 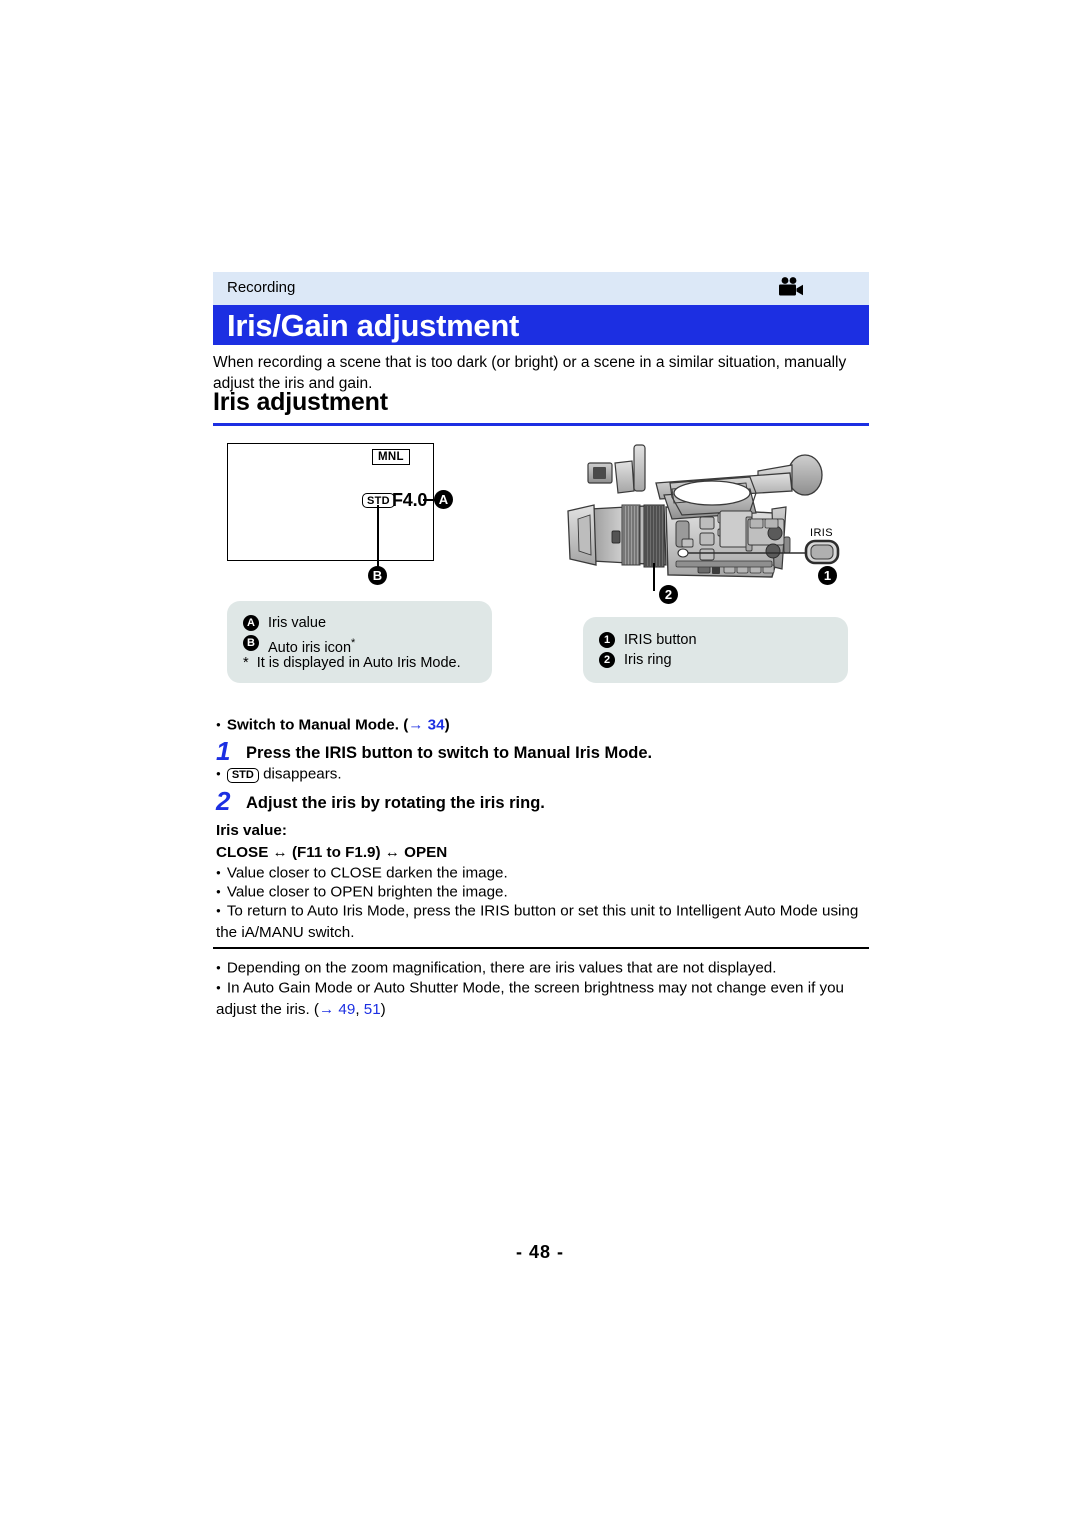 What do you see at coordinates (242, 775) in the screenshot?
I see `inline-std-badge: STD` at bounding box center [242, 775].